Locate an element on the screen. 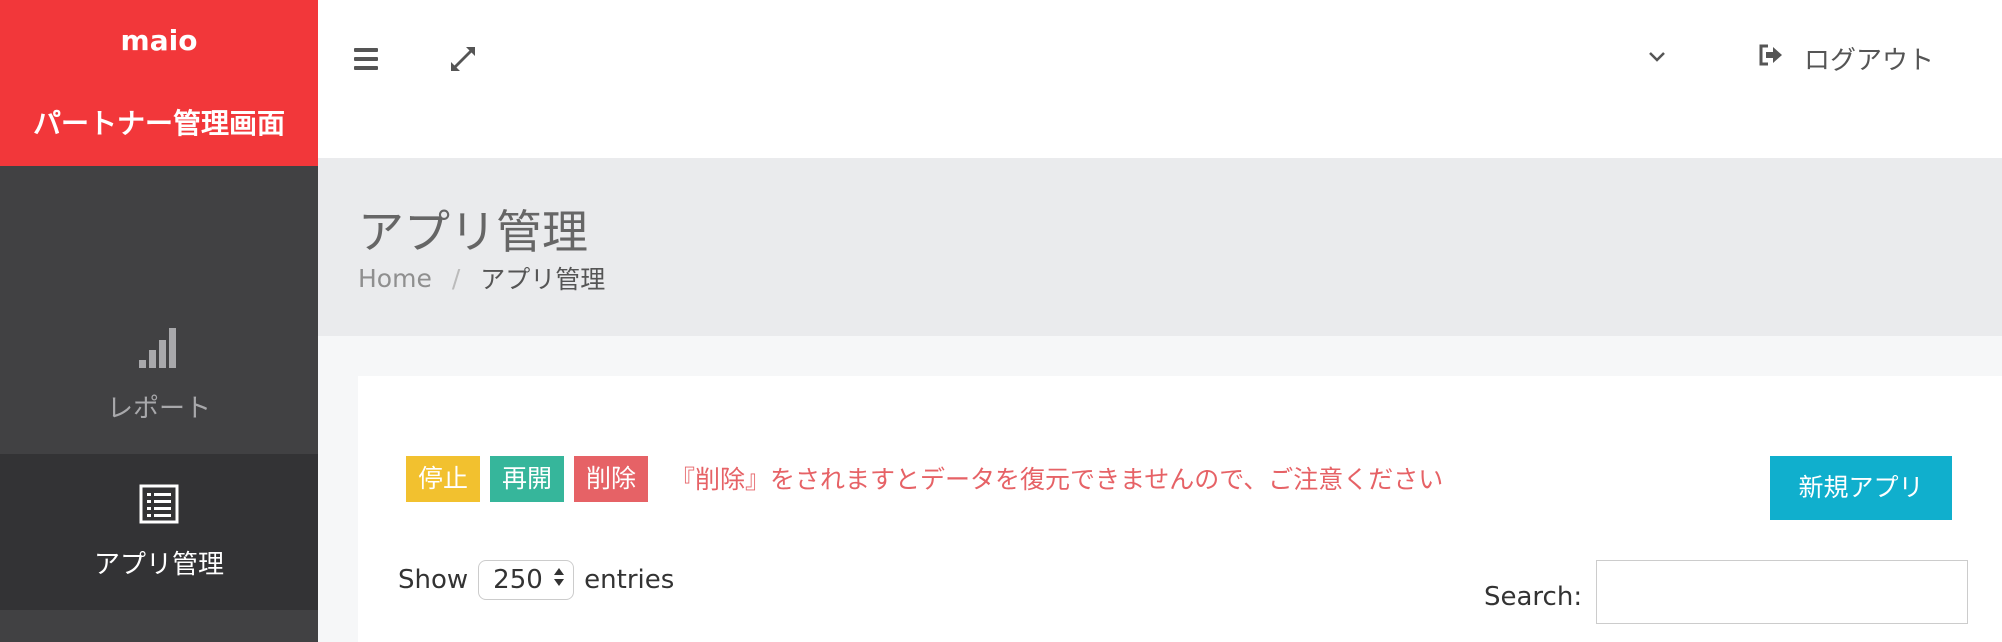 Image resolution: width=2002 pixels, height=642 pixels. entries-length-control: Show 250 entries is located at coordinates (536, 580).